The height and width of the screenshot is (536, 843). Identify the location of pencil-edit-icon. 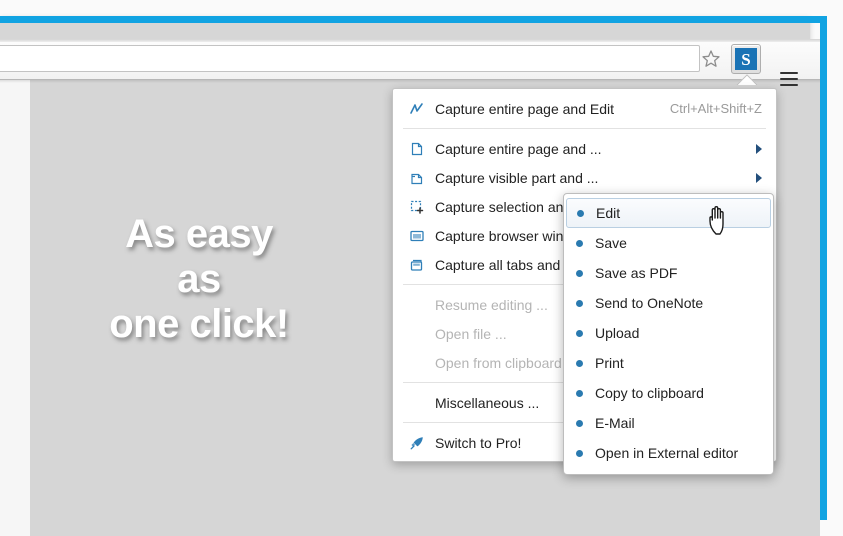
(422, 109).